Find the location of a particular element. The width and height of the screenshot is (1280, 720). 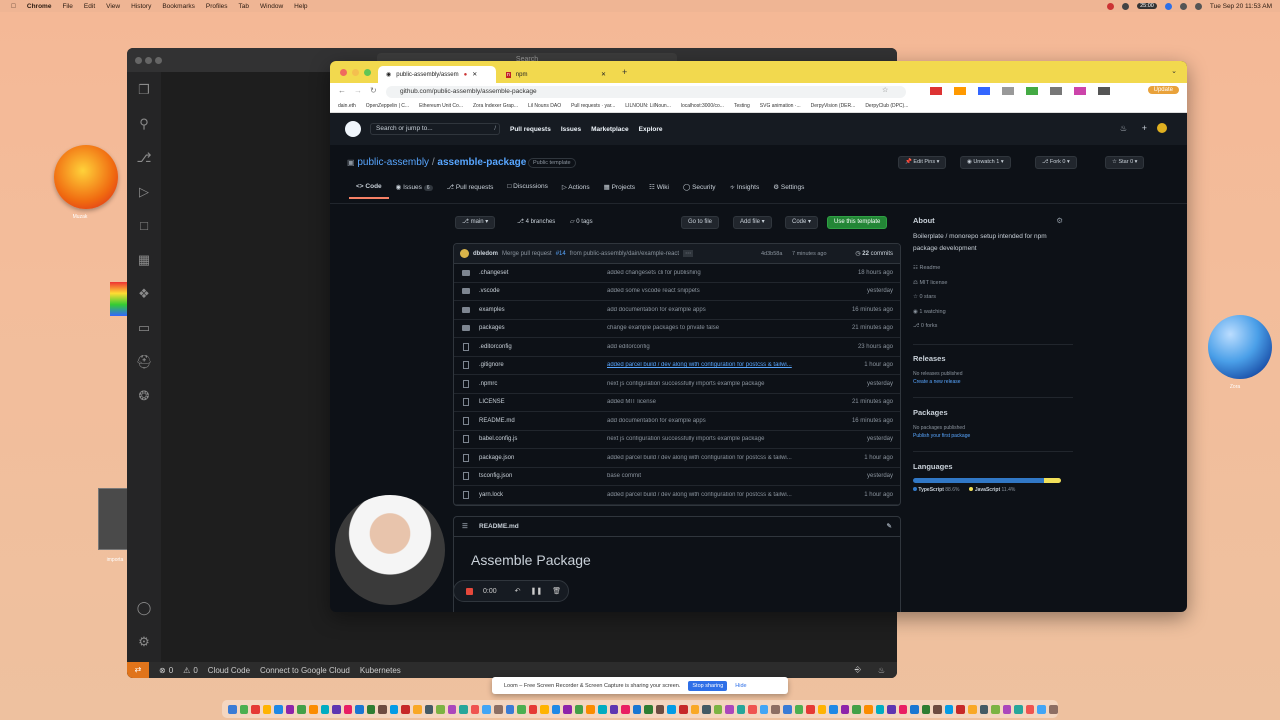

hide-button: Hide is located at coordinates (740, 686).